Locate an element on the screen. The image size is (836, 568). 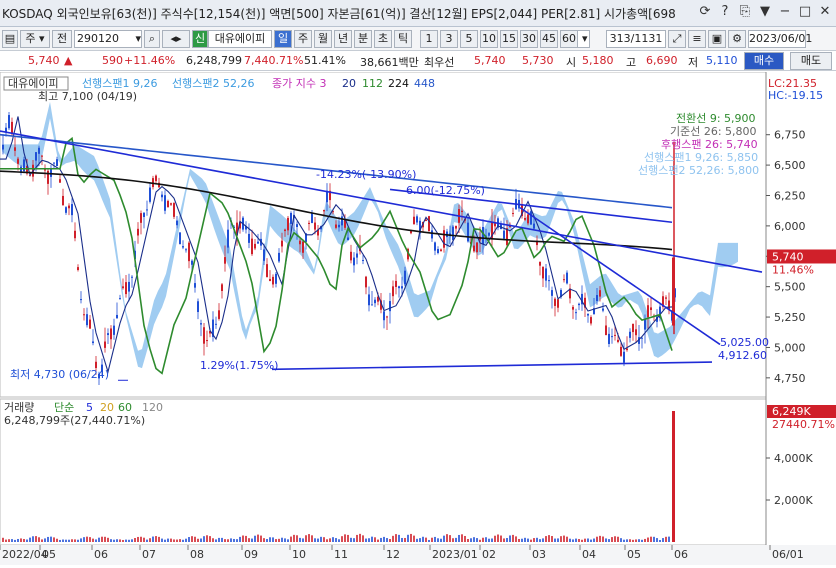
maximize-icon: □ is located at coordinates (805, 11).